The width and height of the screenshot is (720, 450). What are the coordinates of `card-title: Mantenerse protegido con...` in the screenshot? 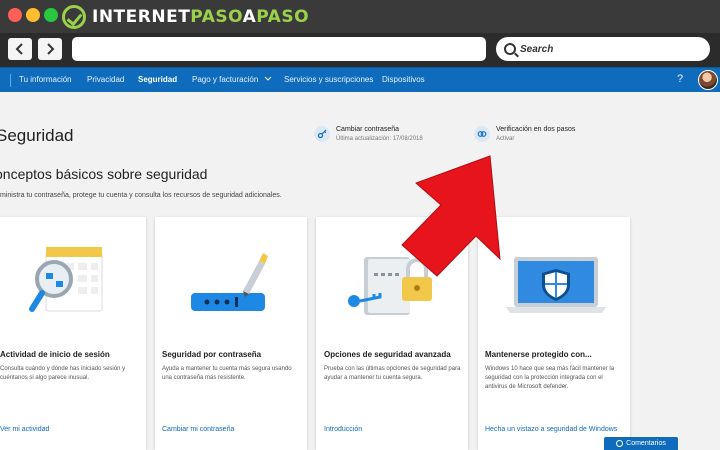 It's located at (538, 354).